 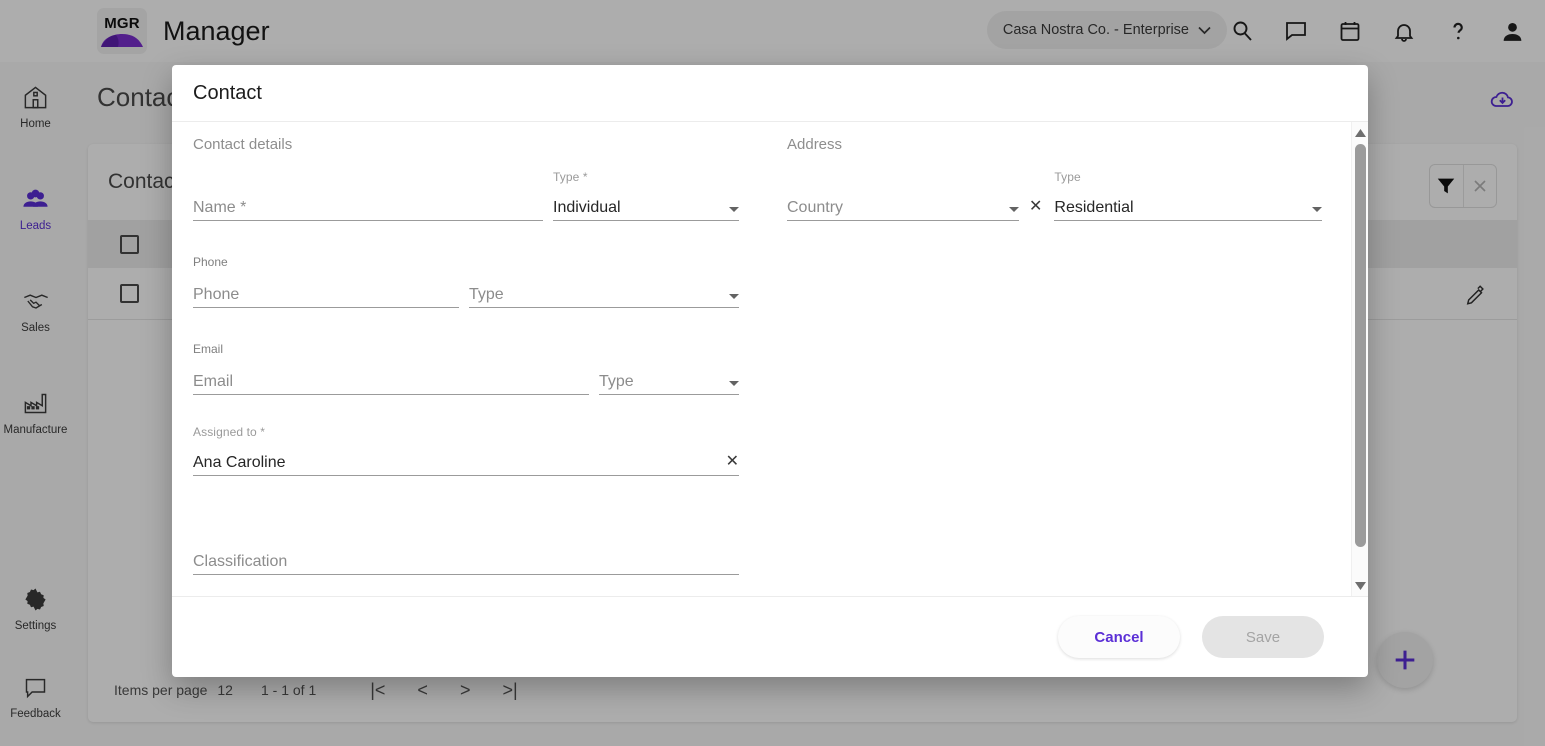 I want to click on dialog-footer: Cancel Save, so click(x=770, y=637).